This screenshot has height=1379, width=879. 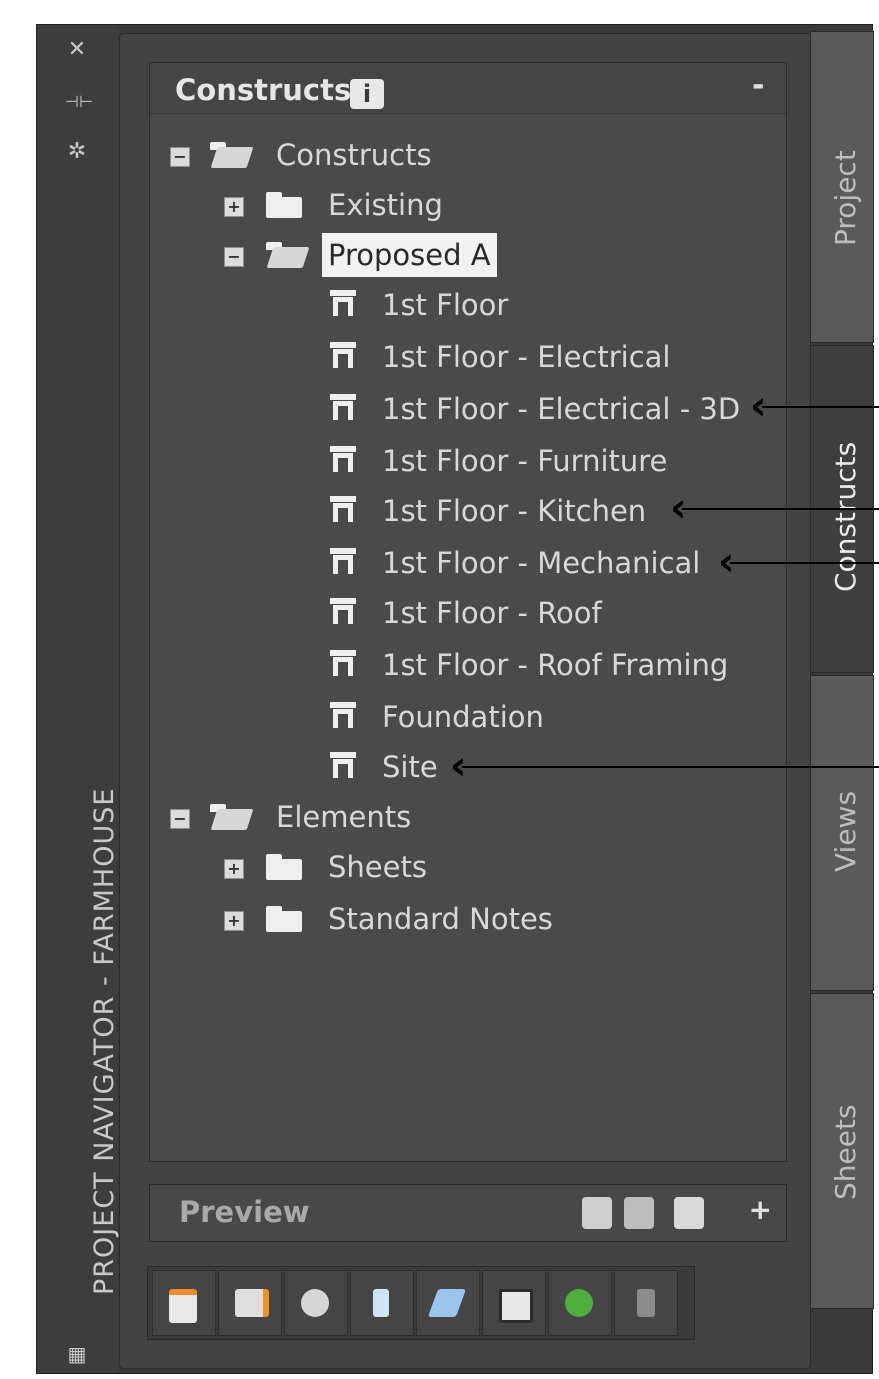 I want to click on construct-label: 1st Floor - Roof, so click(x=492, y=613).